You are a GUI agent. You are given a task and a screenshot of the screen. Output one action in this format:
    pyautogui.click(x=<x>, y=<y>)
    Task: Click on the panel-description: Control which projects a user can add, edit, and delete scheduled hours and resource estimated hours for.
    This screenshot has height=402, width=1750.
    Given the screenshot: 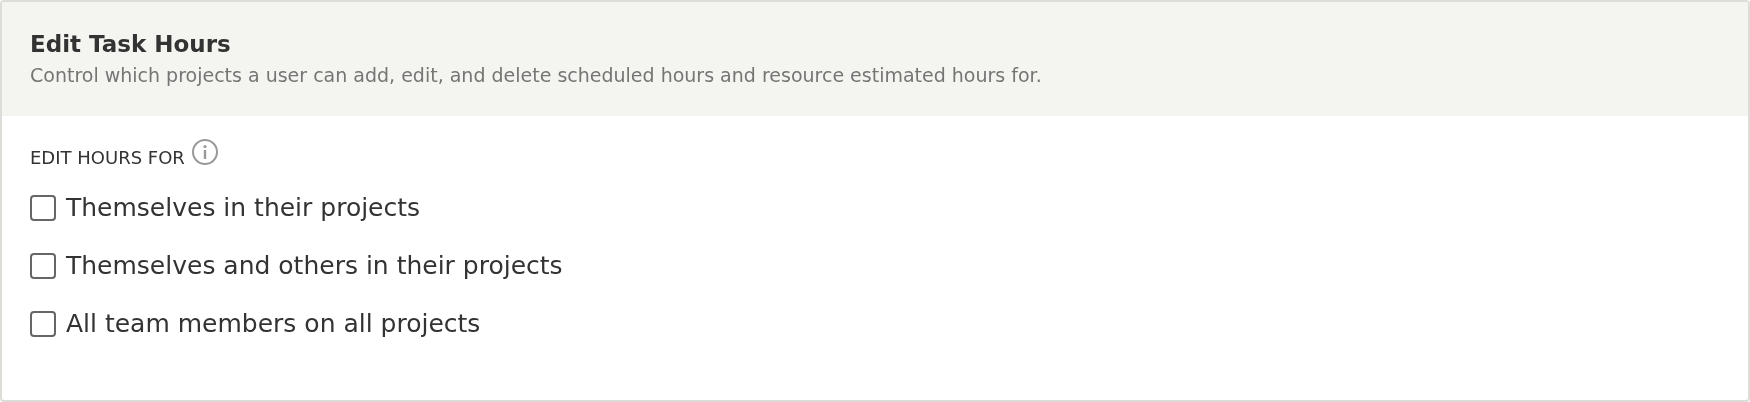 What is the action you would take?
    pyautogui.click(x=536, y=75)
    